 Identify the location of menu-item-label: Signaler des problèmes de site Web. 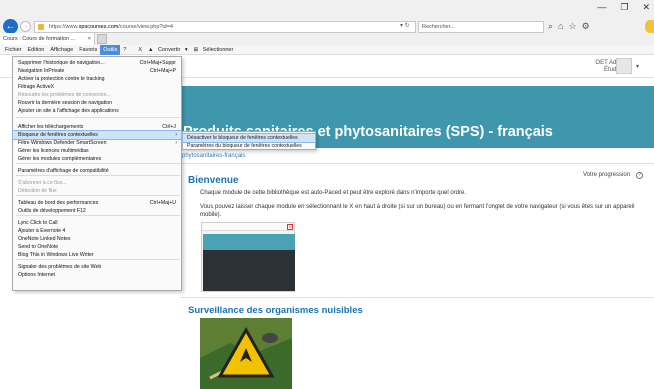
(60, 267).